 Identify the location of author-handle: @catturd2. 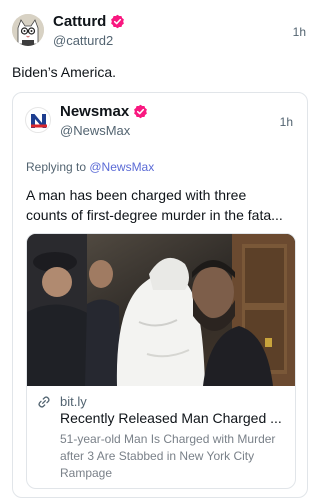
(83, 40).